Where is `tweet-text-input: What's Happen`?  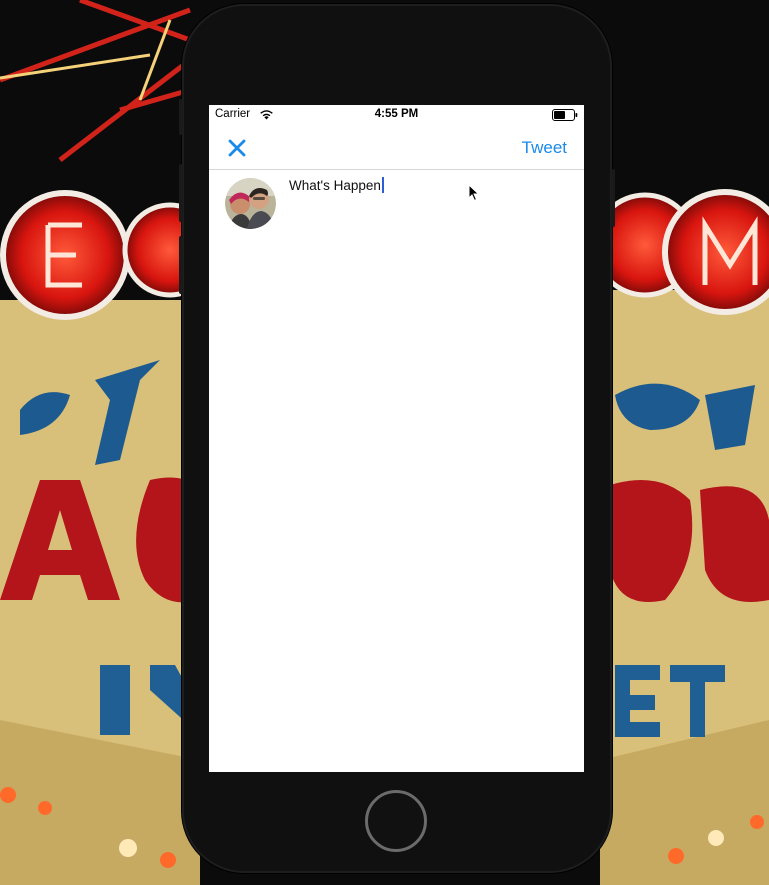 tweet-text-input: What's Happen is located at coordinates (429, 189).